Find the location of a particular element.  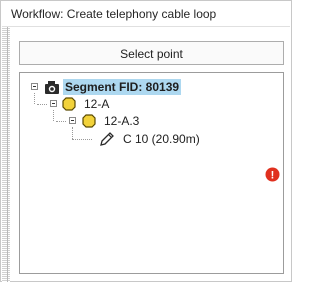

side-resize-grip is located at coordinates (6, 154).